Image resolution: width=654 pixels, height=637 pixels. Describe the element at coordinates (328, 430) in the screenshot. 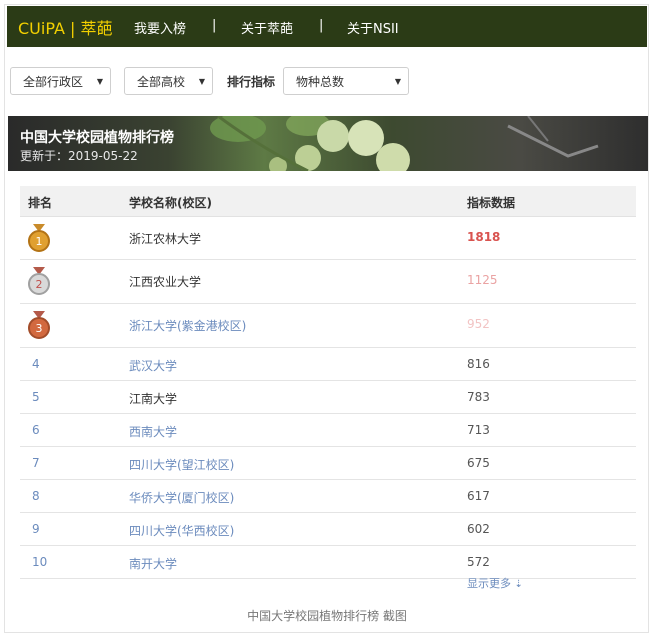

I see `table-row: 6 西南大学 713` at that location.